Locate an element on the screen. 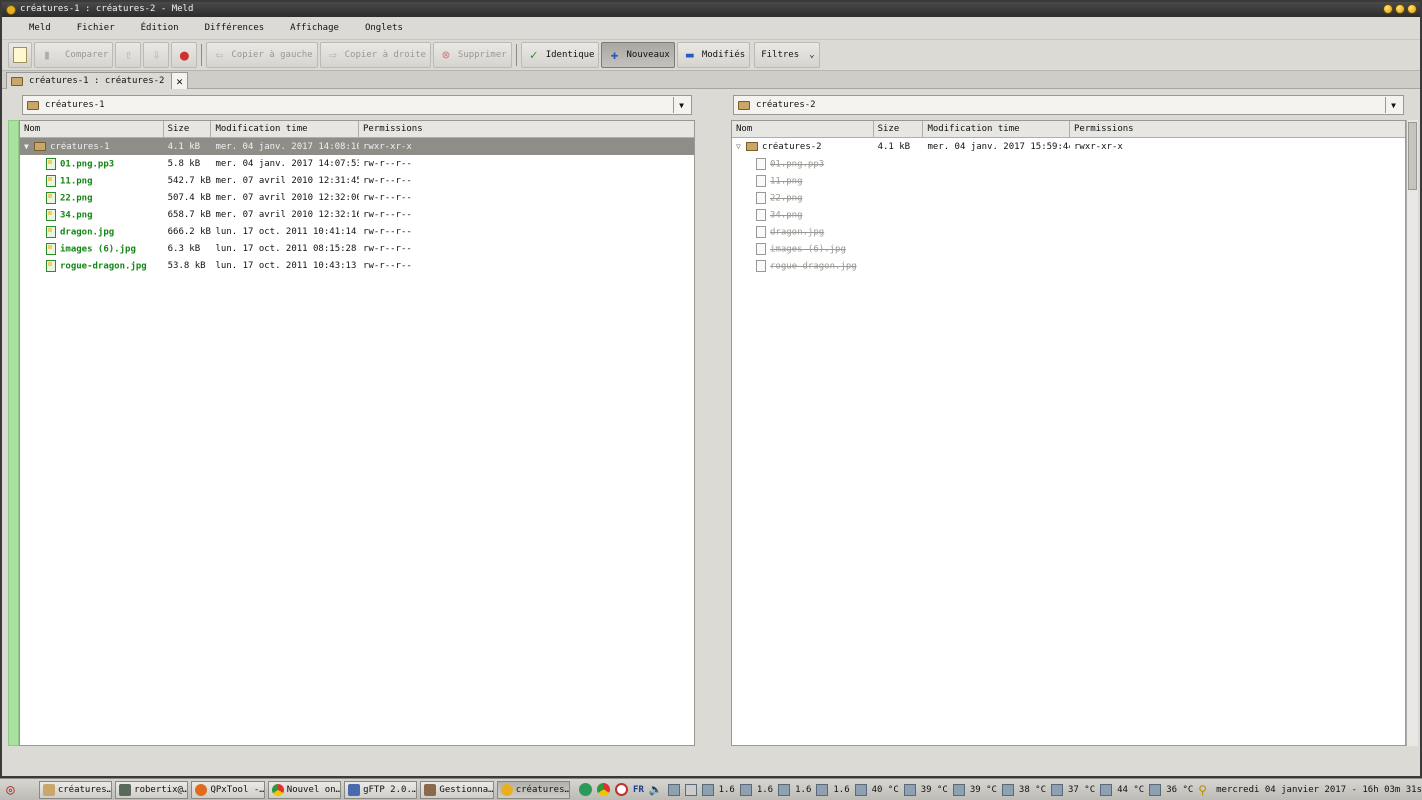 The image size is (1422, 800). start-menu-icon: ◎ is located at coordinates (10, 790).